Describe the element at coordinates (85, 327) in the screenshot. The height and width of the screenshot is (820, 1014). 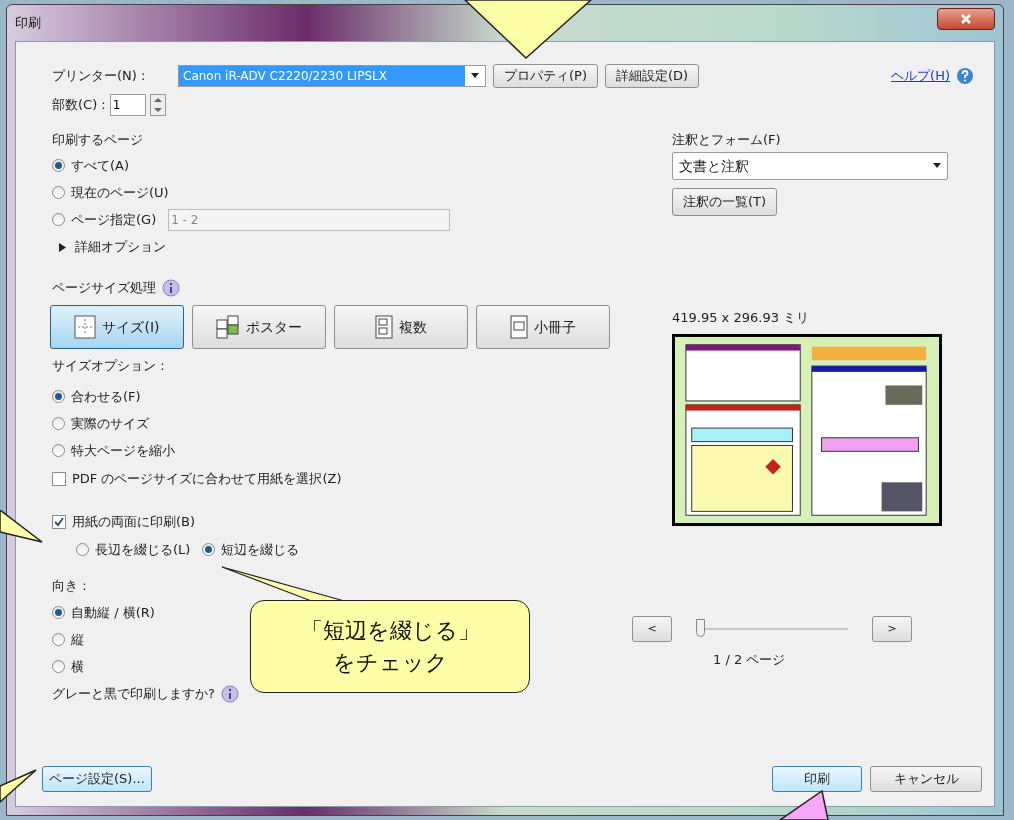
I see `fit-page-icon` at that location.